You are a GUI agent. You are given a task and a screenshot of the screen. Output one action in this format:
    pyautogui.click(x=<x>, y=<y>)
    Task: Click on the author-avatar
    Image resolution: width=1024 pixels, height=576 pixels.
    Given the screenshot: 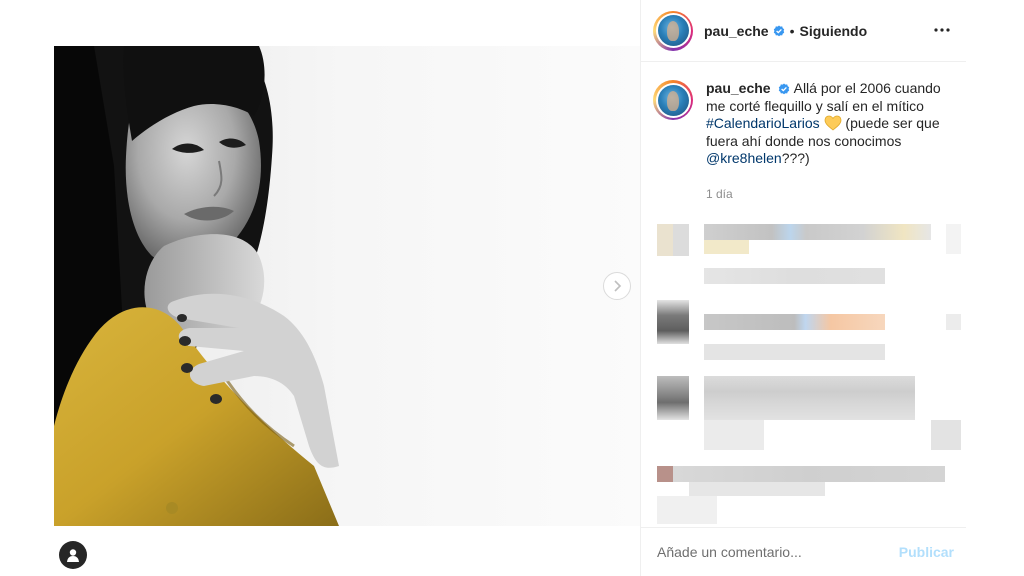 What is the action you would take?
    pyautogui.click(x=673, y=30)
    